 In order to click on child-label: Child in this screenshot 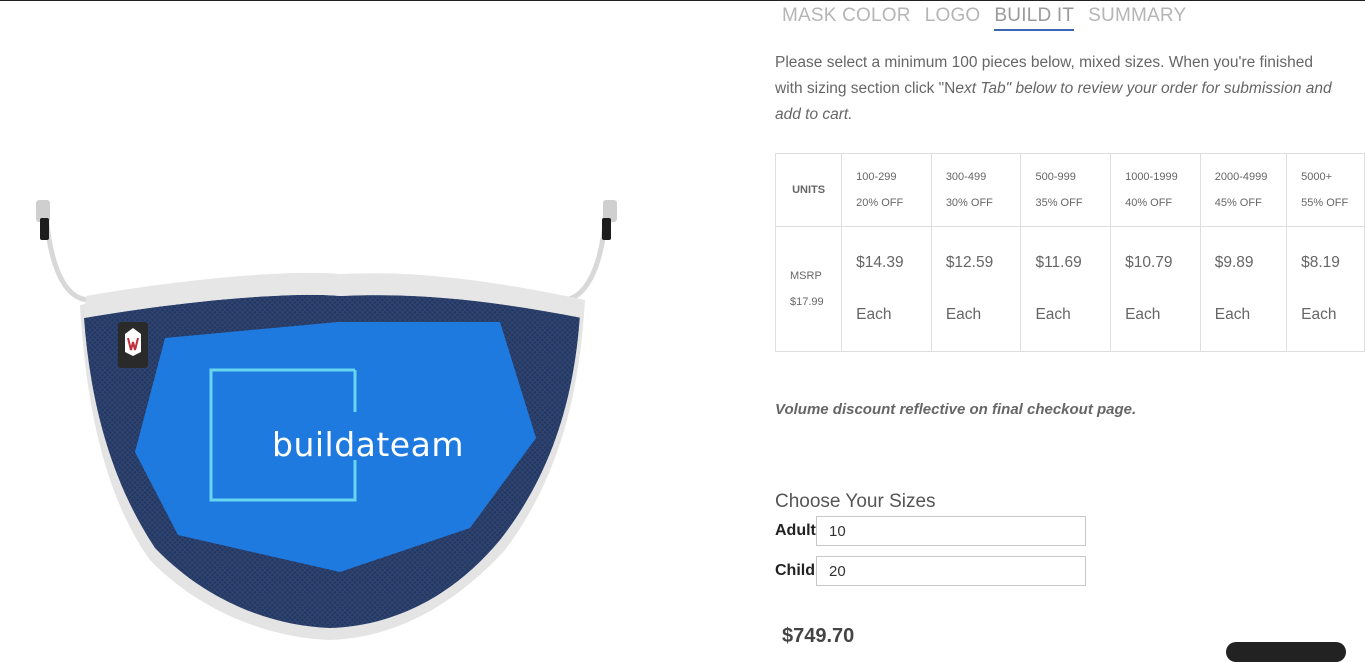, I will do `click(795, 570)`.